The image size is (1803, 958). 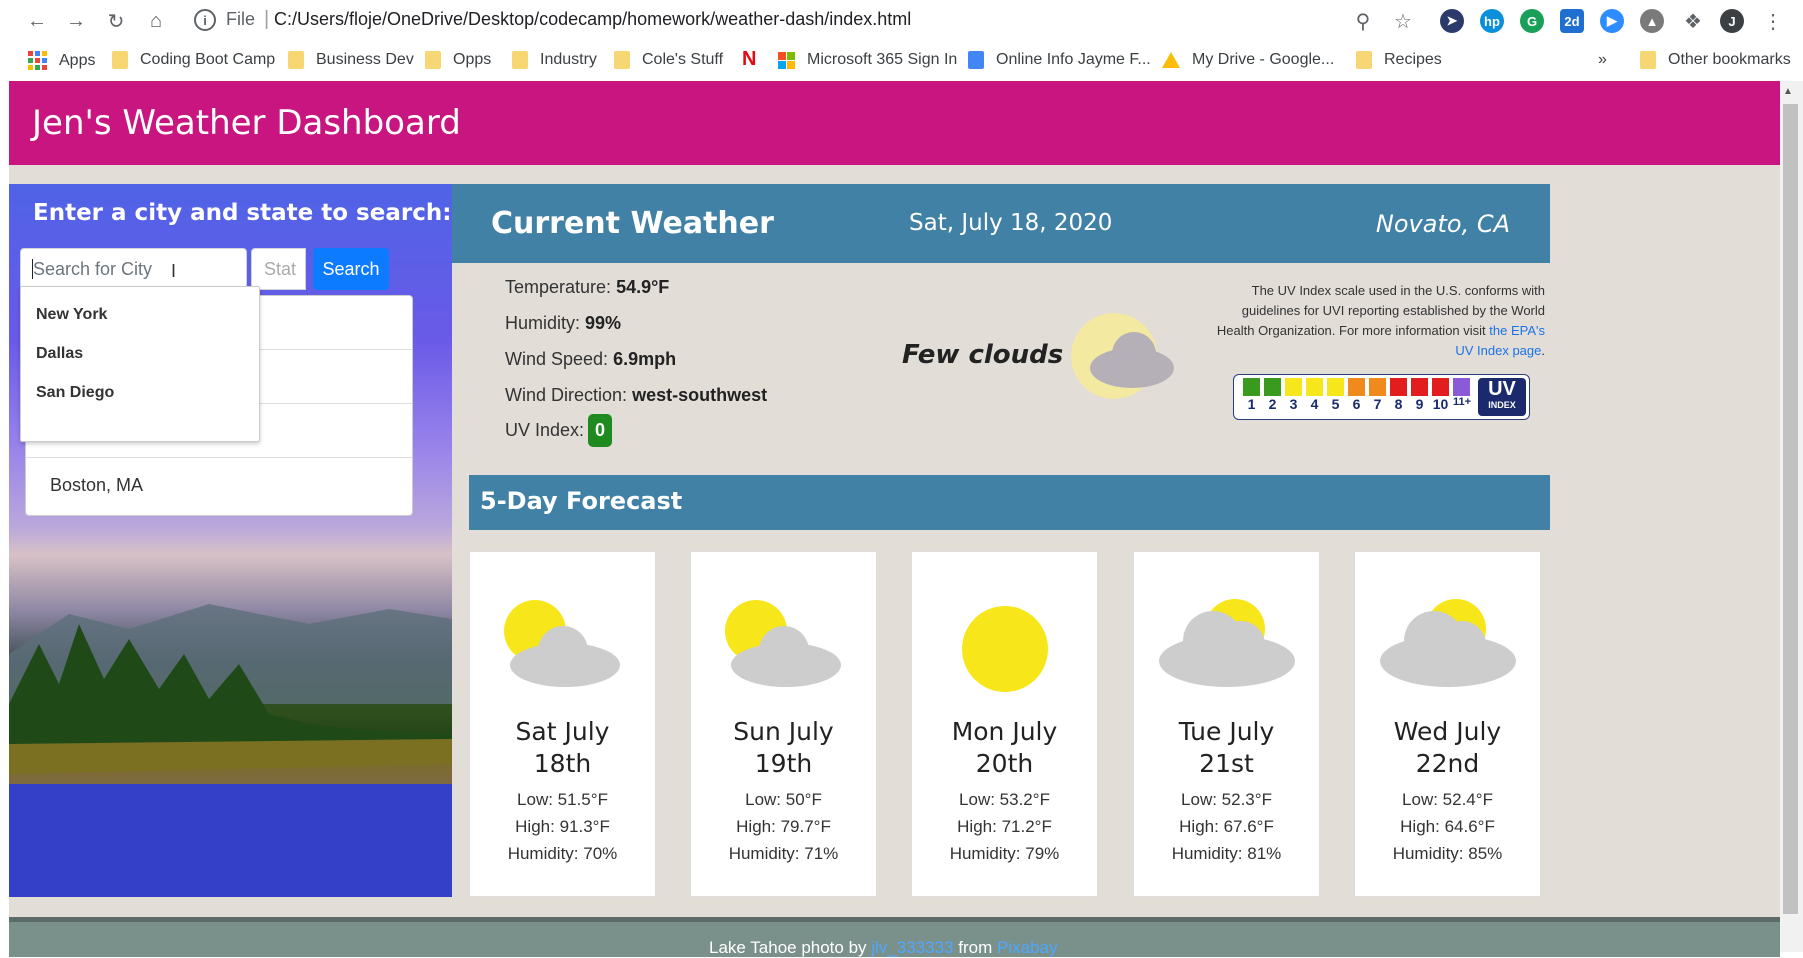 I want to click on forecast-humidity: Humidity: 81%, so click(x=1226, y=853).